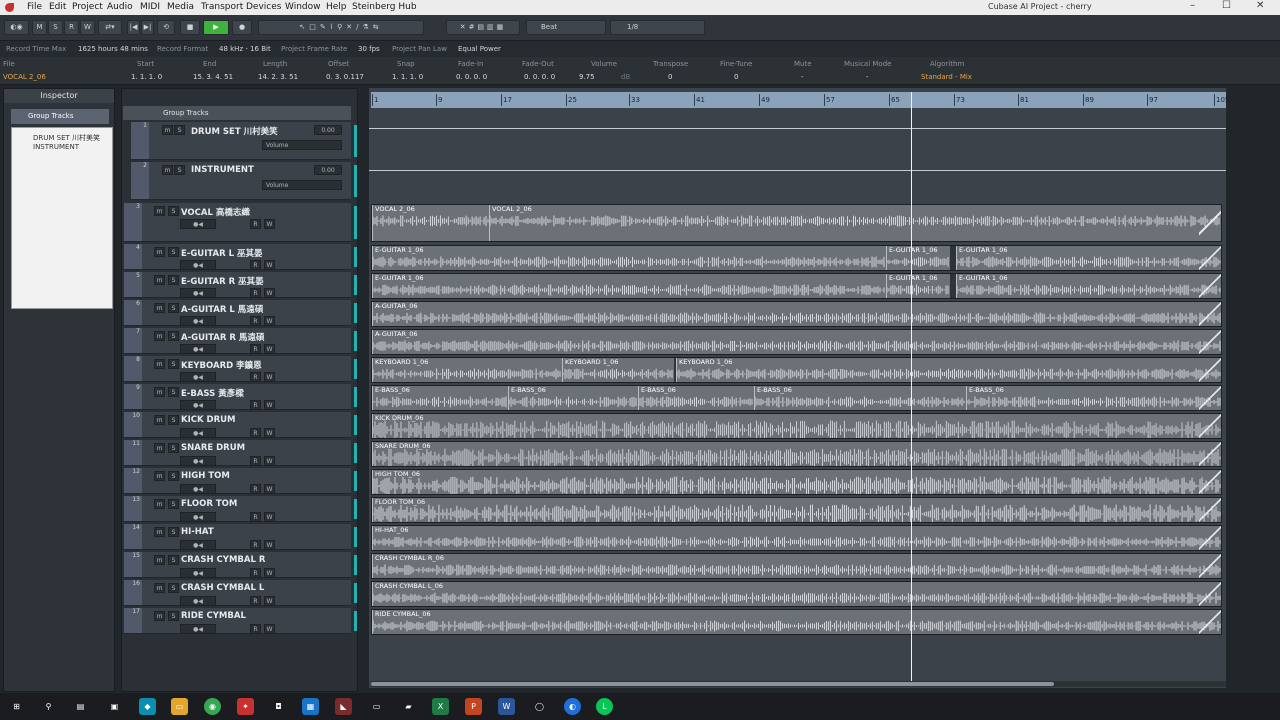  What do you see at coordinates (736, 77) in the screenshot?
I see `fine-tune-value: 0` at bounding box center [736, 77].